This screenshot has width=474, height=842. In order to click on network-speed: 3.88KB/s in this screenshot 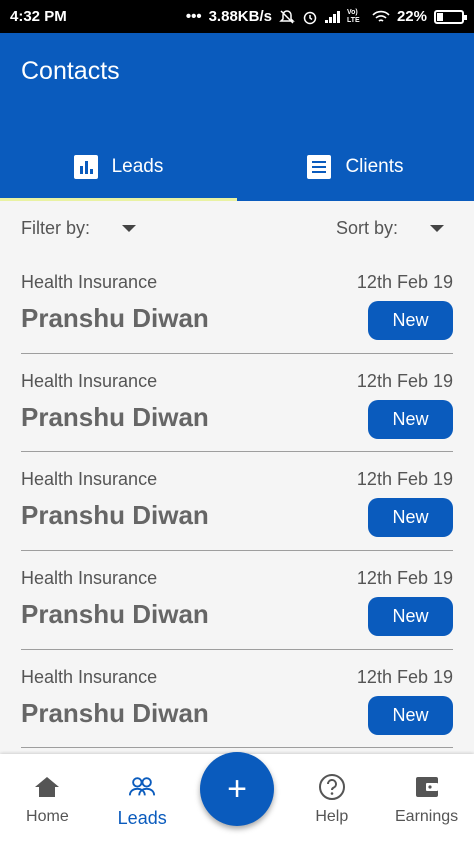, I will do `click(240, 16)`.